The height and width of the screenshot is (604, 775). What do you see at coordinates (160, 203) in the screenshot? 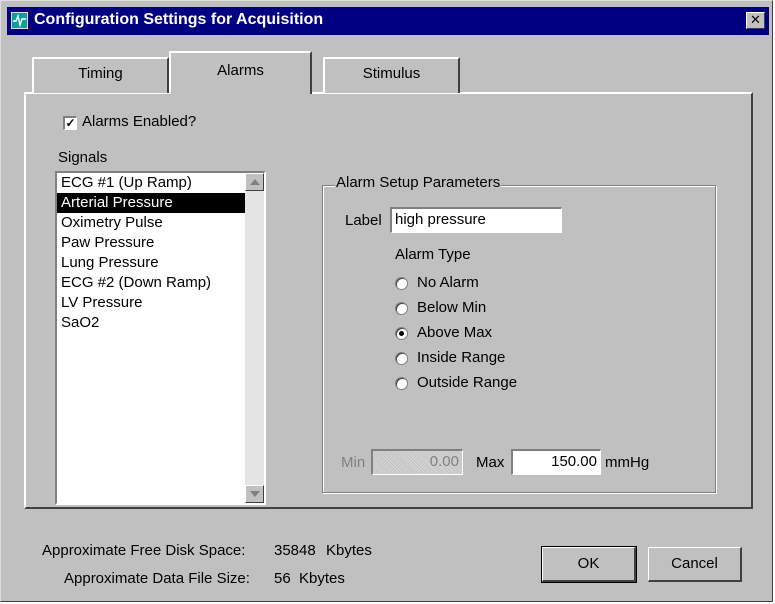
I see `list-item: Arterial Pressure` at bounding box center [160, 203].